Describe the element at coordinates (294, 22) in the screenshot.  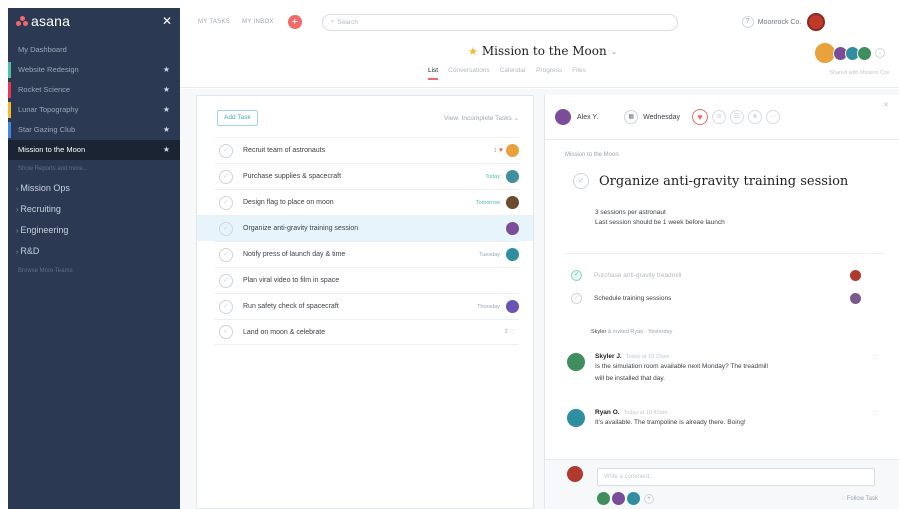
I see `quick-add-button: +` at that location.